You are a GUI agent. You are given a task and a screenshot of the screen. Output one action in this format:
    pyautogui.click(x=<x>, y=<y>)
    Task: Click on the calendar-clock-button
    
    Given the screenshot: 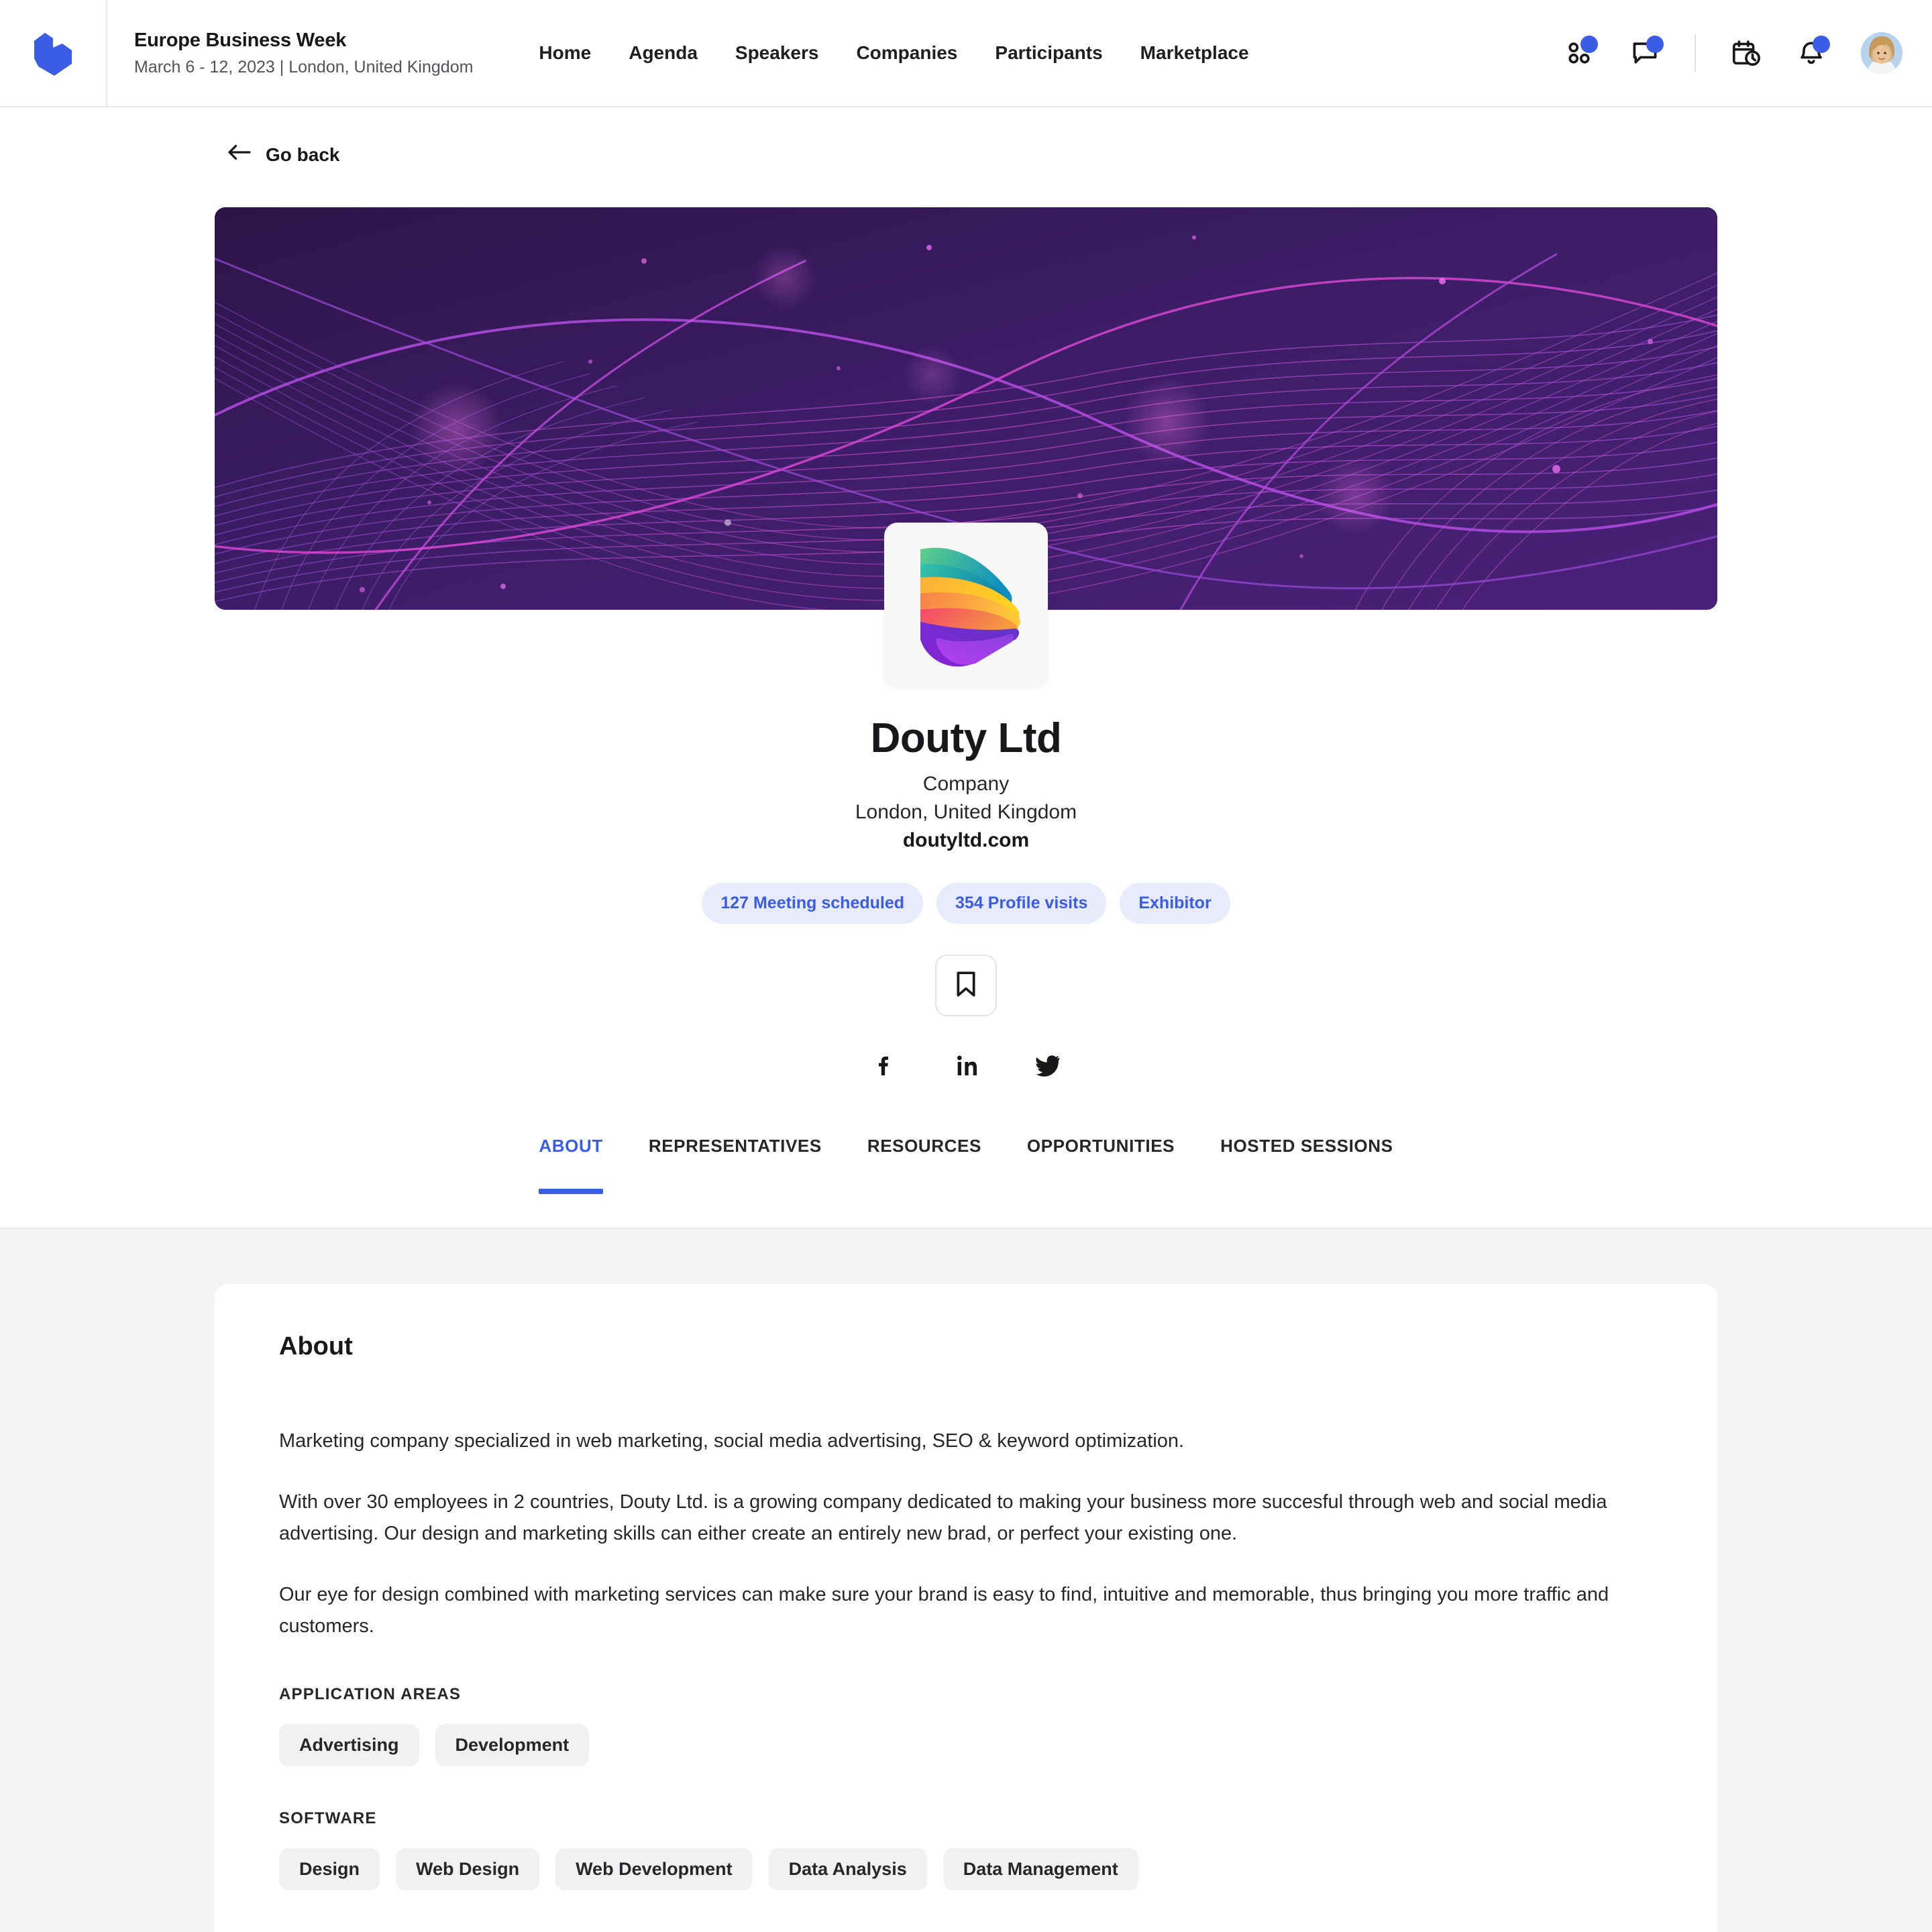 What is the action you would take?
    pyautogui.click(x=1745, y=53)
    